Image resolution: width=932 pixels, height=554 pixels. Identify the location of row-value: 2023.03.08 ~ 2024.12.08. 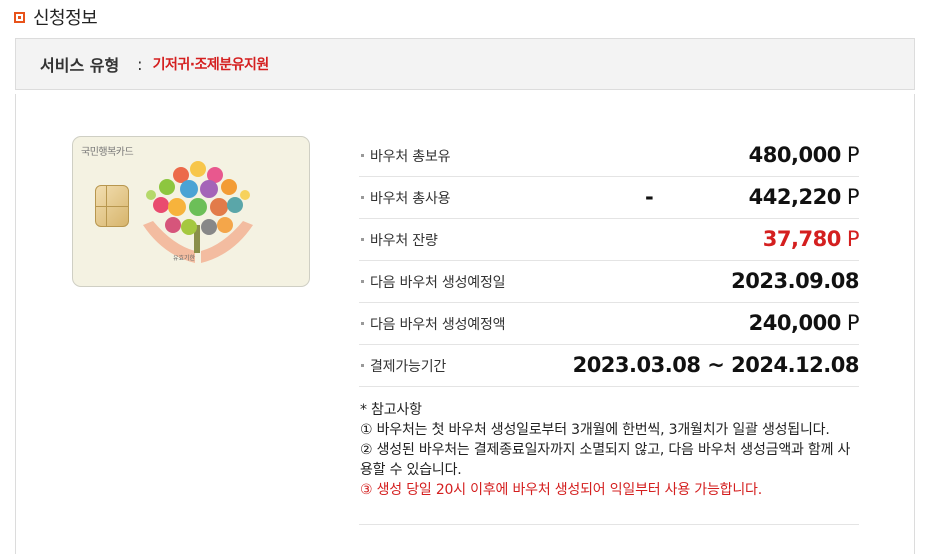
(716, 365).